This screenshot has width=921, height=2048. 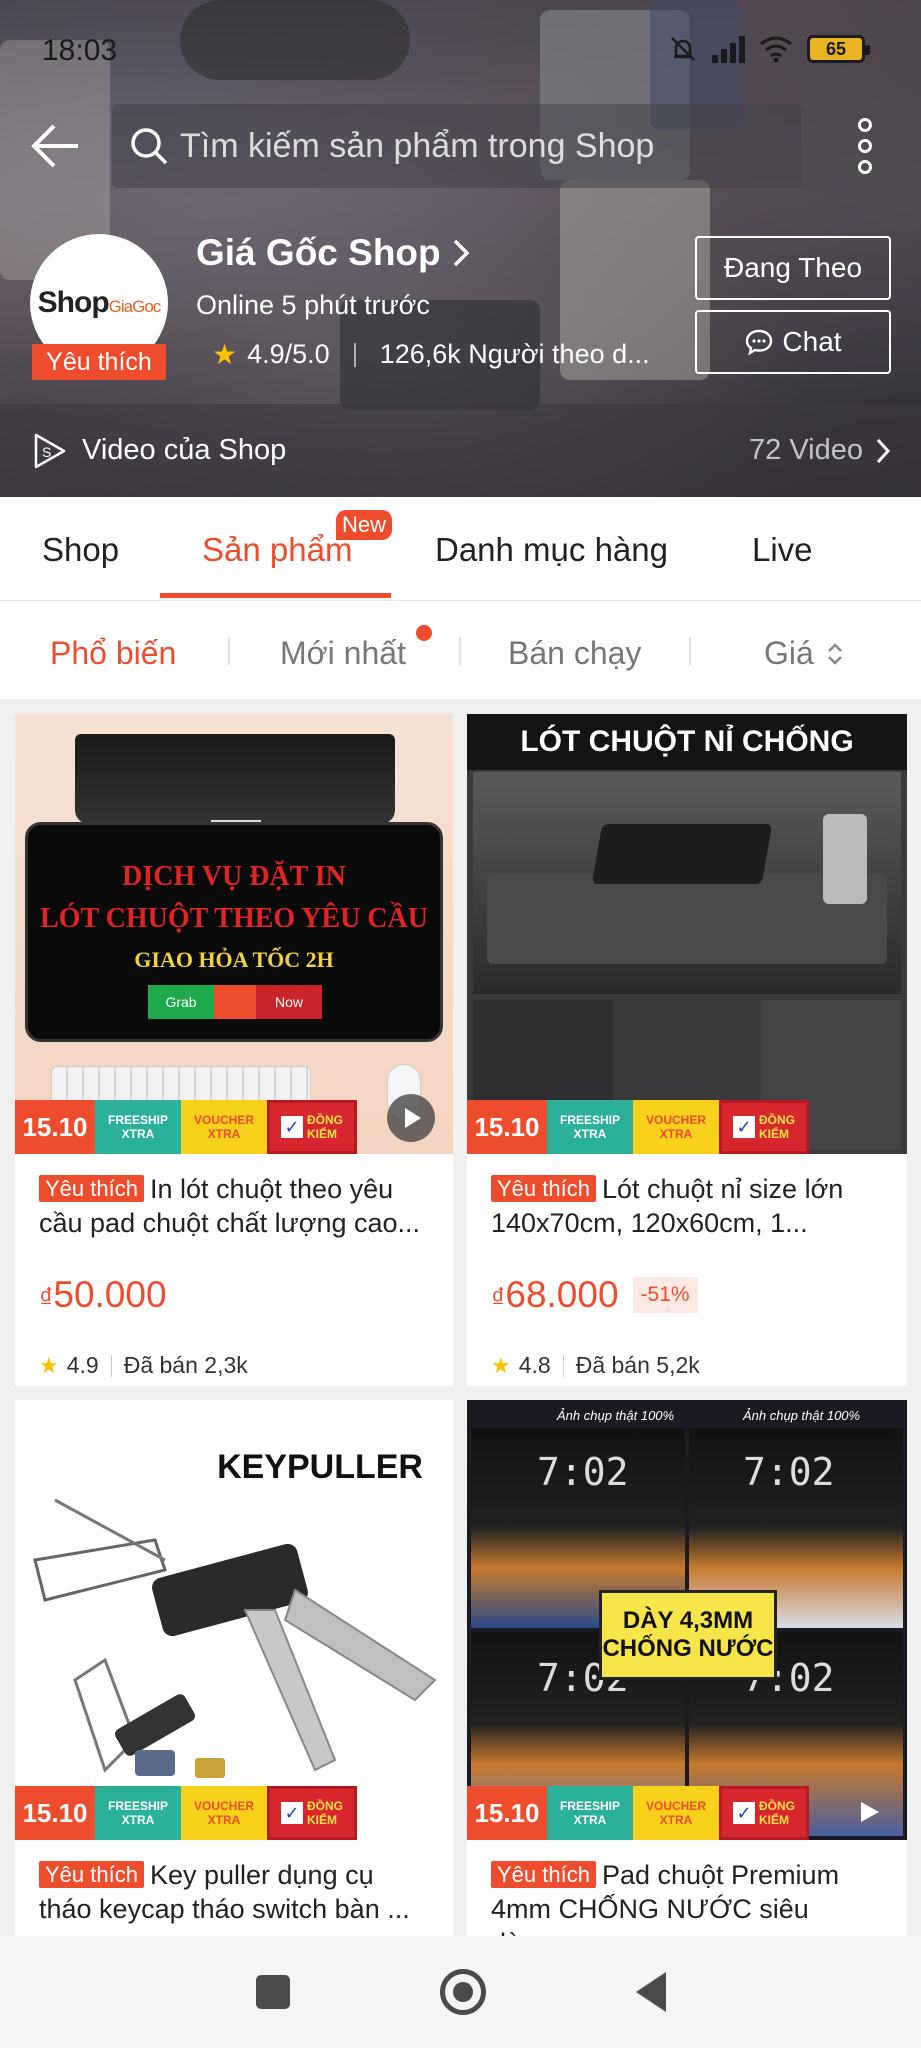 I want to click on video-label: Video của Shop, so click(x=184, y=450).